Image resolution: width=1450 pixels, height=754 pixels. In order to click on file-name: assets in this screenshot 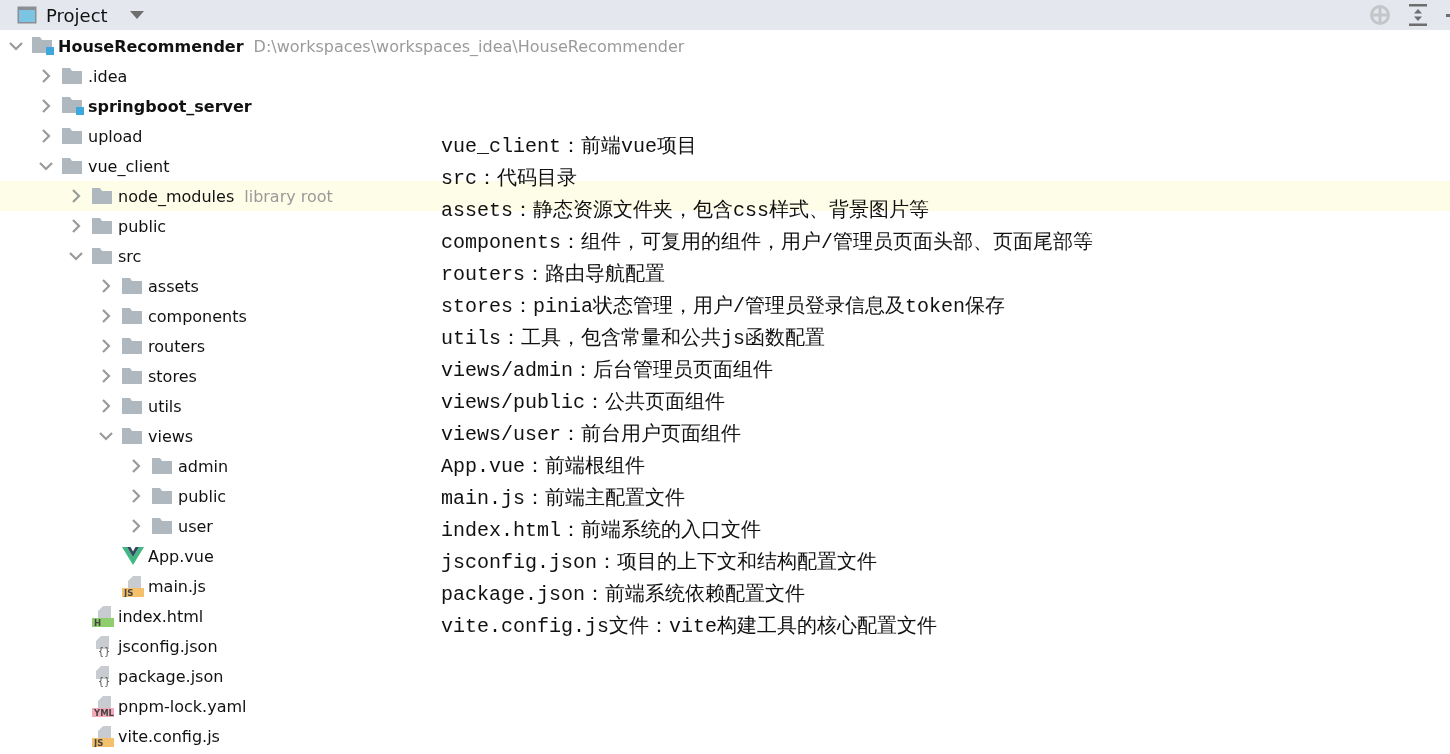, I will do `click(173, 286)`.